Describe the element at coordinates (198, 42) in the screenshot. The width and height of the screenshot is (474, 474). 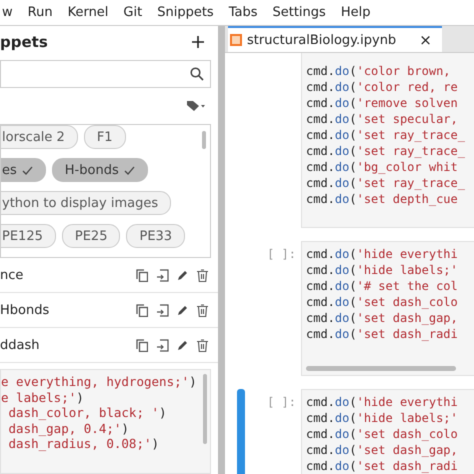
I see `add-icon` at that location.